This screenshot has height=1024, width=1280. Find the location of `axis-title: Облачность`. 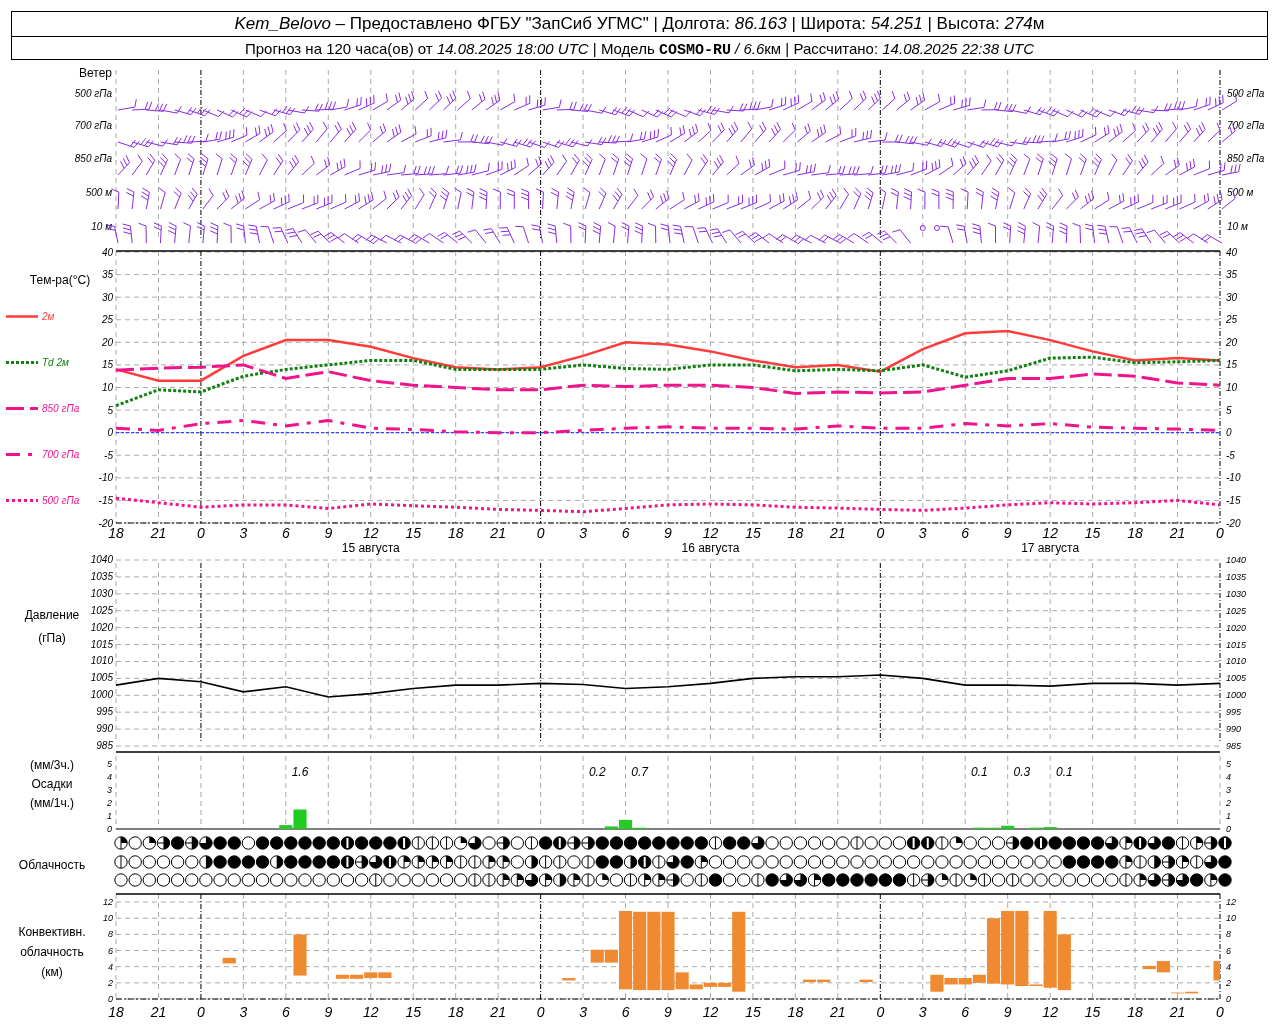

axis-title: Облачность is located at coordinates (52, 865).